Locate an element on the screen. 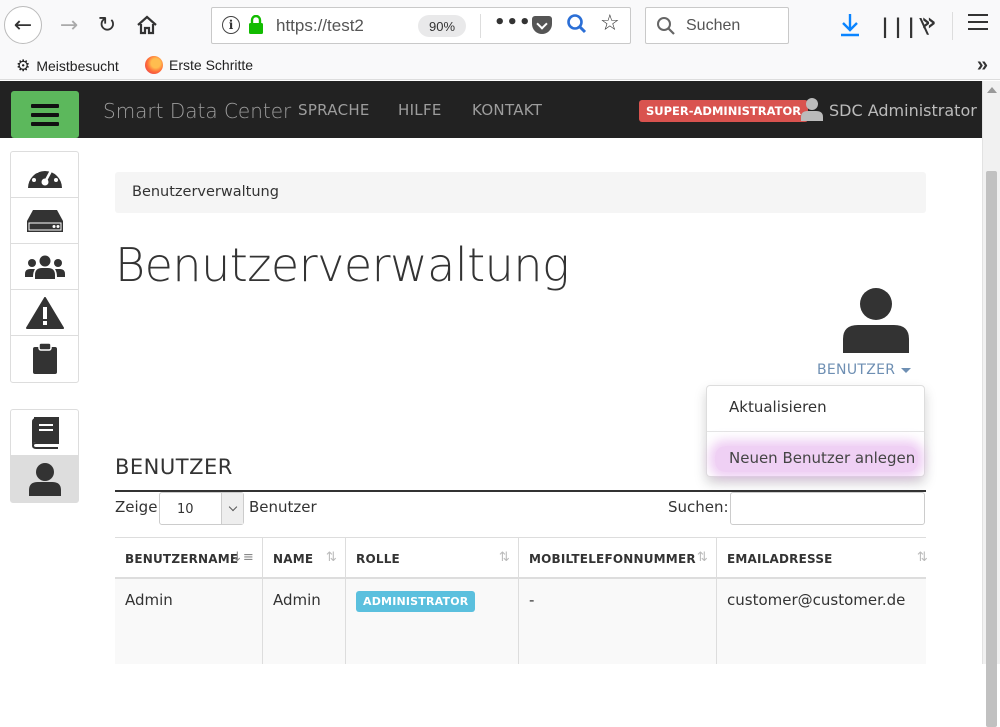 The image size is (1000, 727). column-header-username: BENUTZERNAME ↓≡ is located at coordinates (189, 558).